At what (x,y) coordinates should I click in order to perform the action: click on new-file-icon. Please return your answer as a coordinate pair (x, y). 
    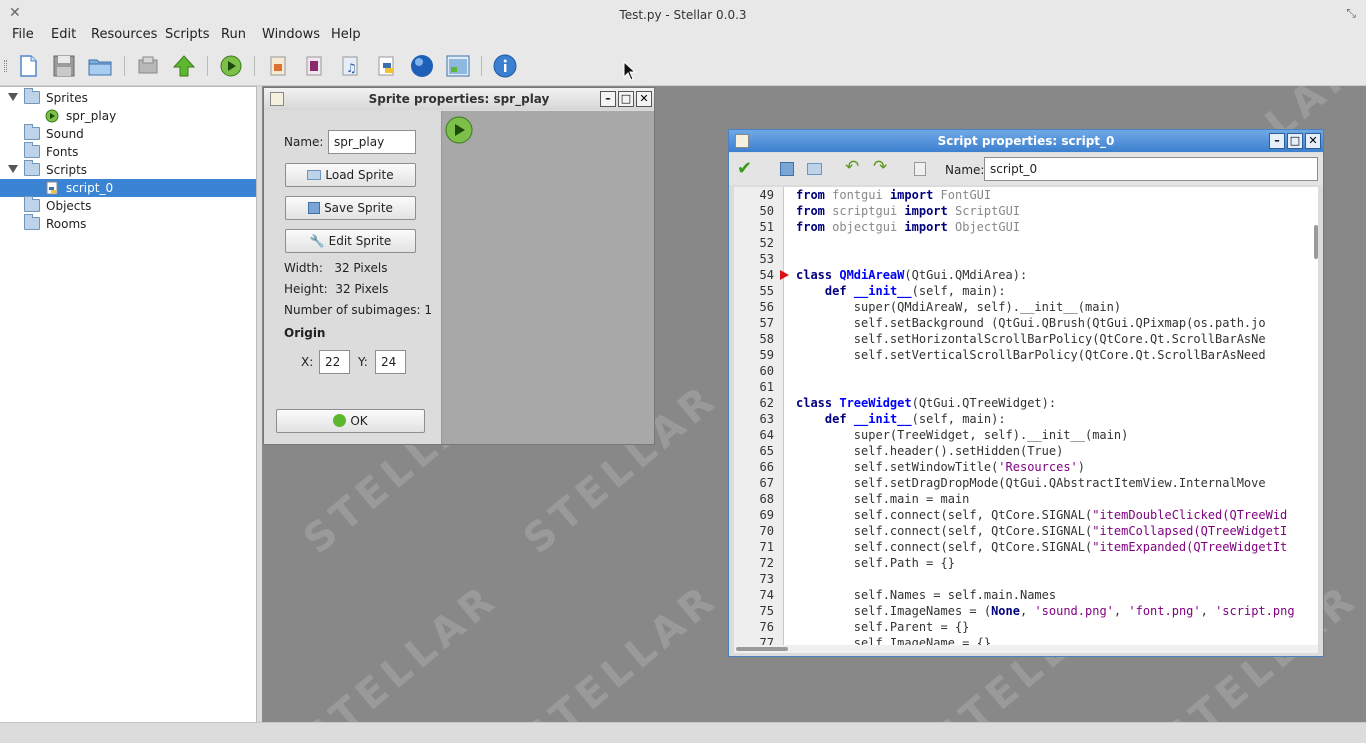
    Looking at the image, I should click on (28, 66).